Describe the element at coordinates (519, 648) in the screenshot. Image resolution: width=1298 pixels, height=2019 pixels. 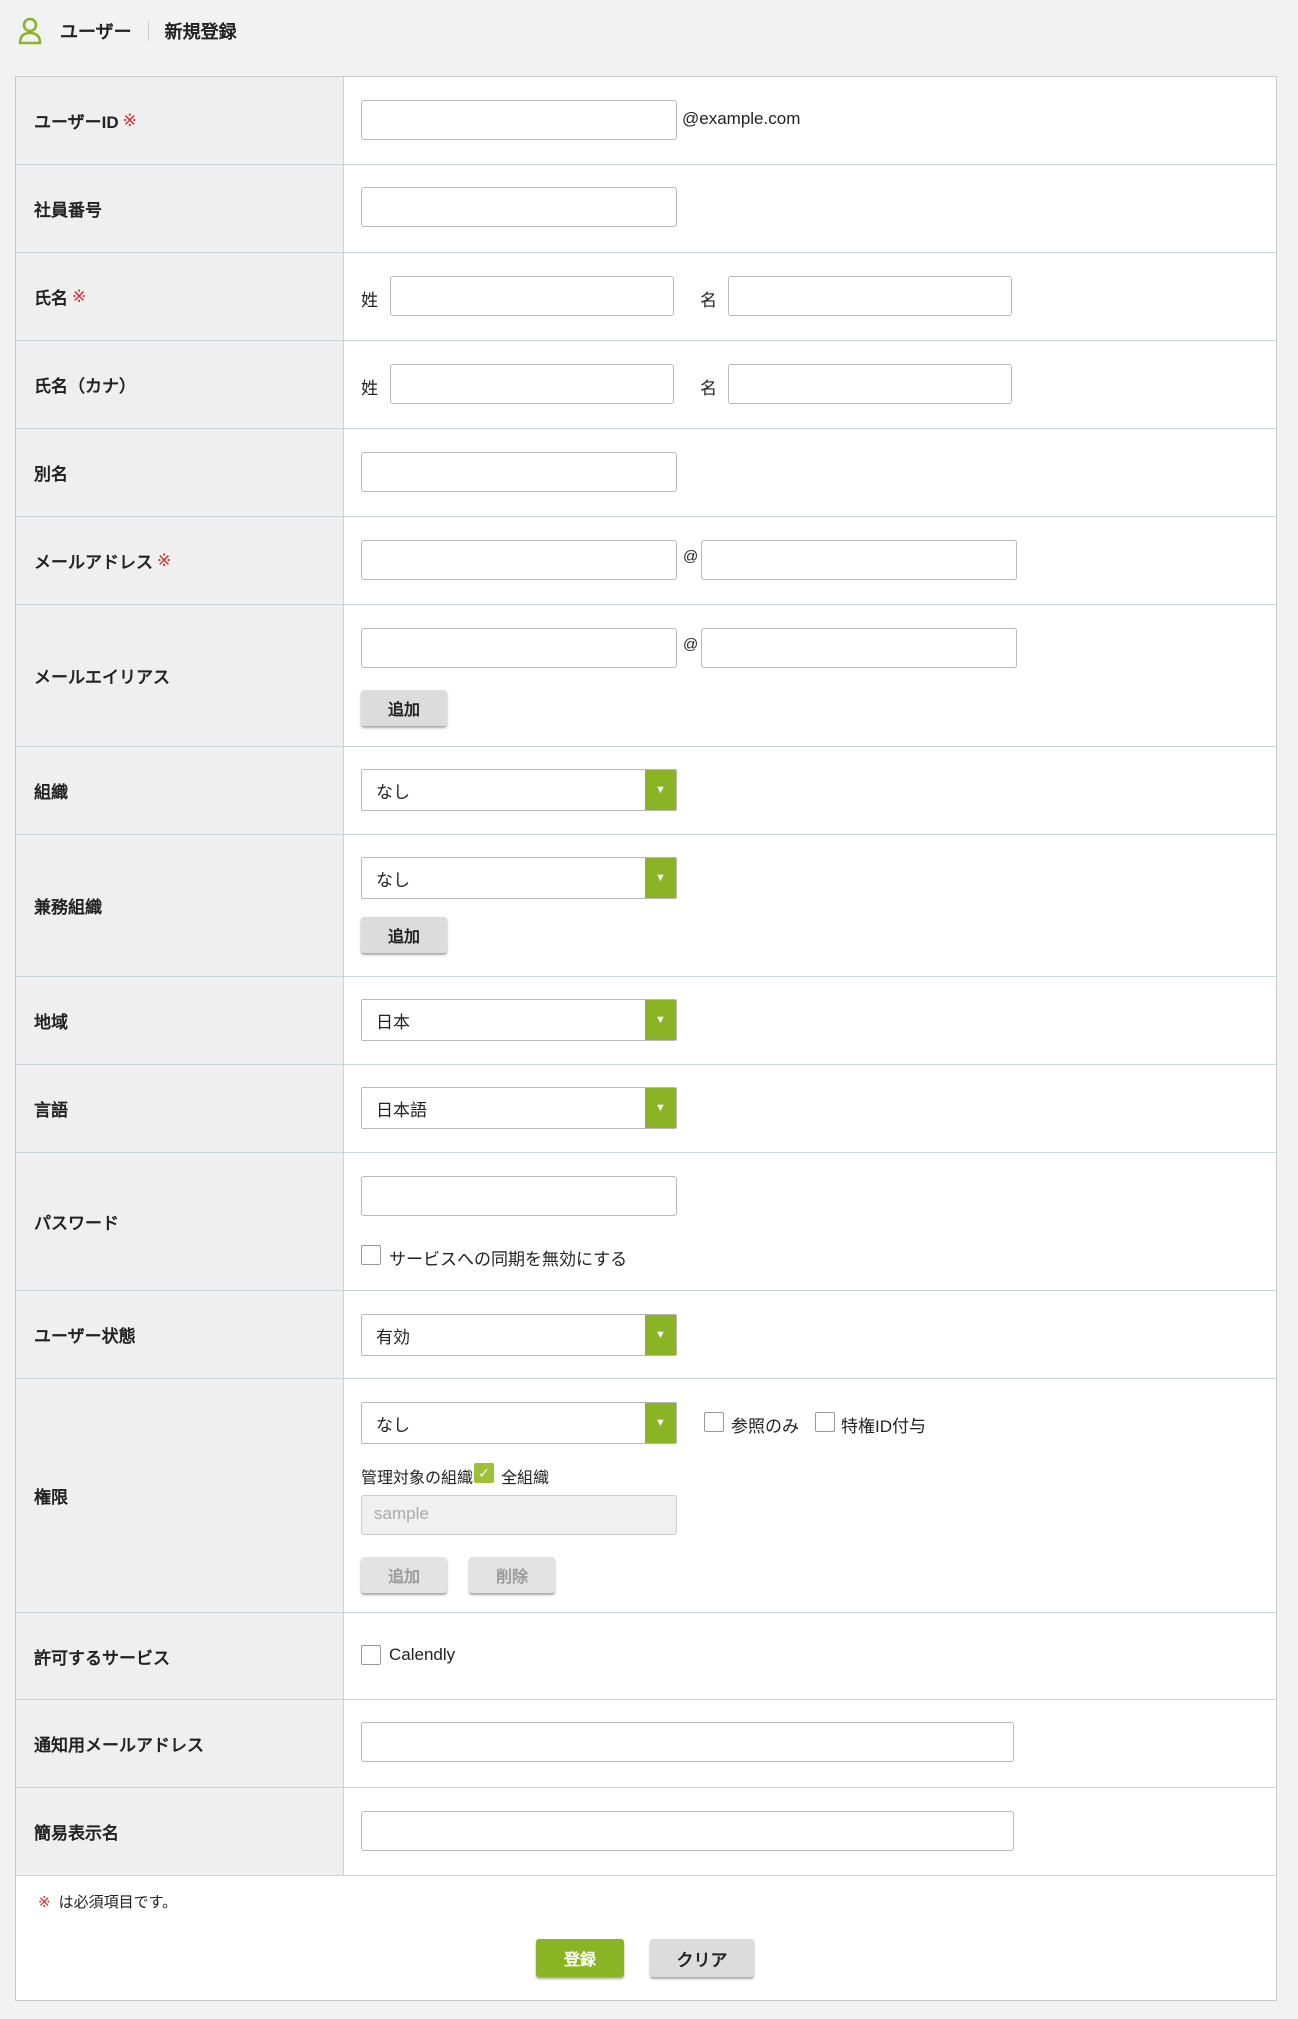
I see `email-alias-local-input` at that location.